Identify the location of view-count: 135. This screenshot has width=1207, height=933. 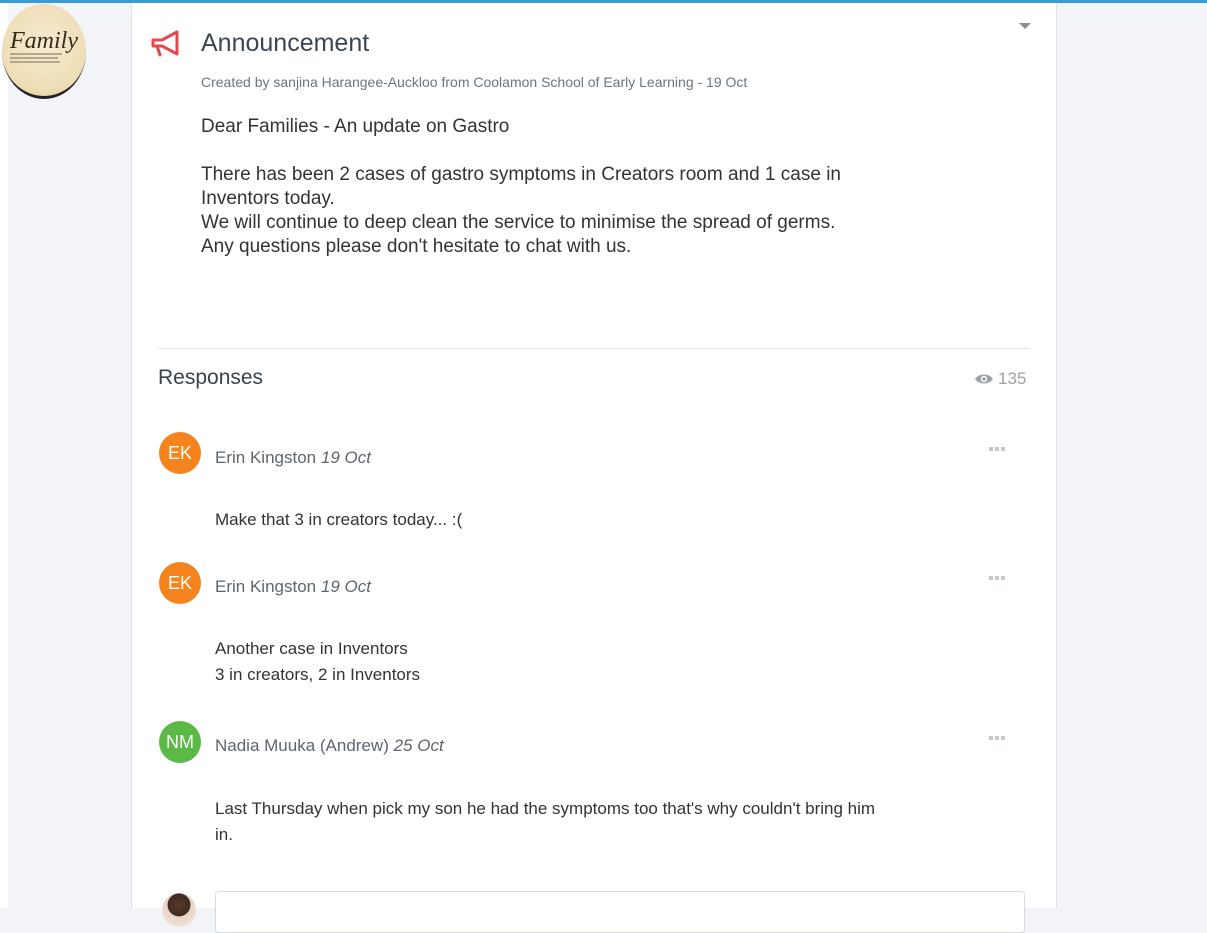
(1000, 379).